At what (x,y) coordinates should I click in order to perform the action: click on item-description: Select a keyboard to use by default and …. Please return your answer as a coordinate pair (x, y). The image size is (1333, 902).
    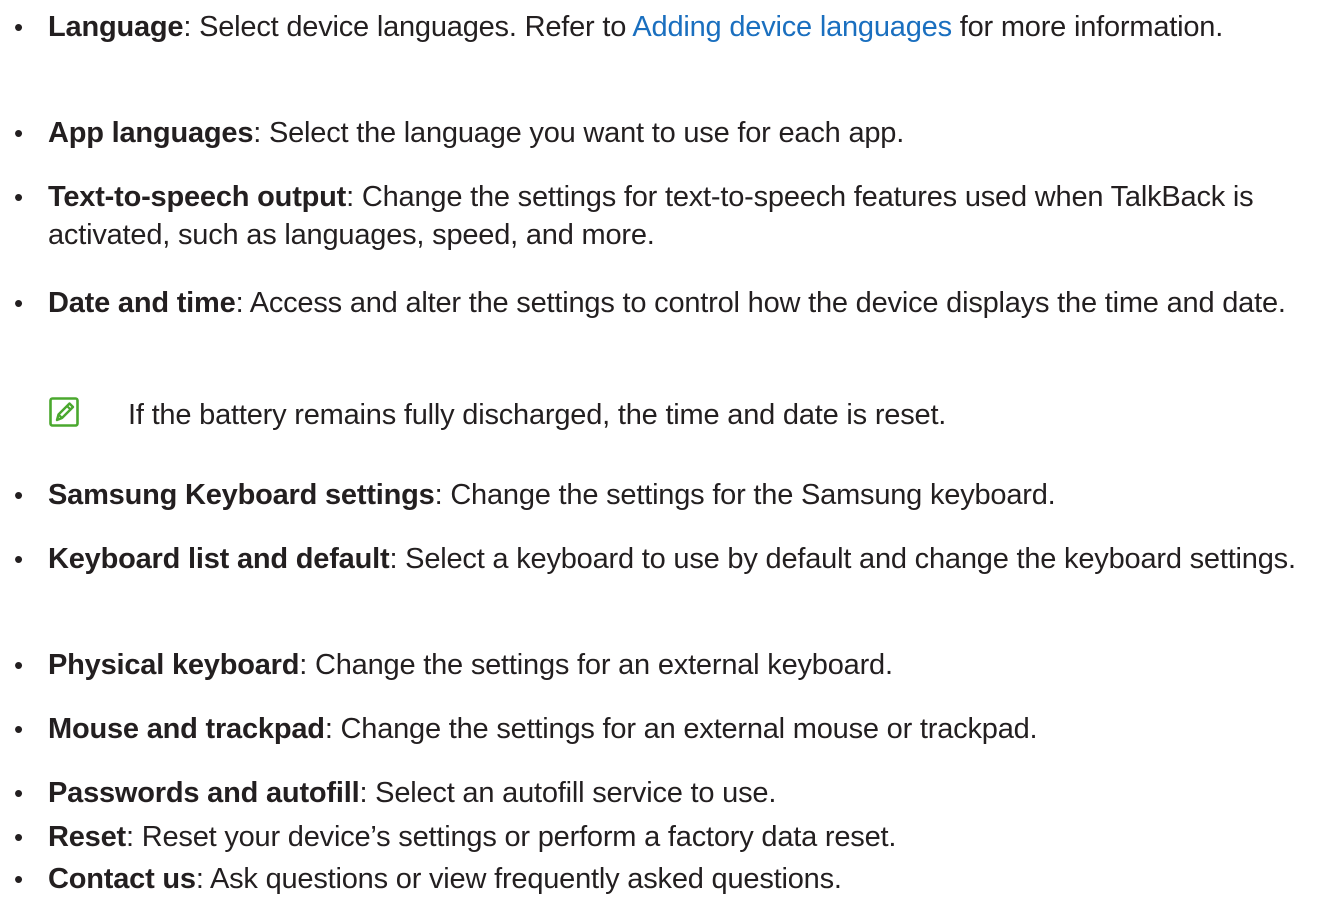
    Looking at the image, I should click on (850, 559).